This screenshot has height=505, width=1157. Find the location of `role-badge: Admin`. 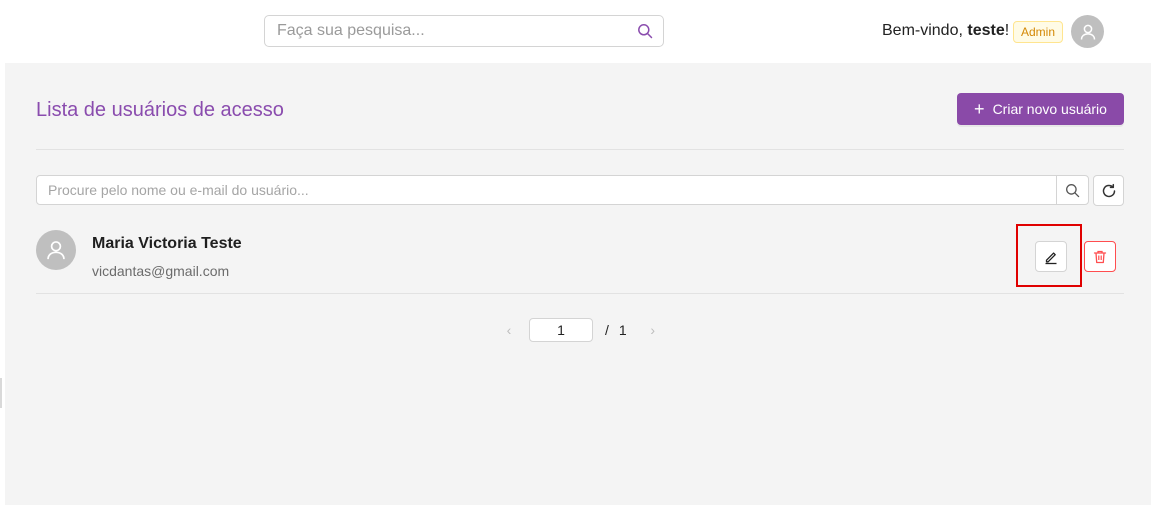

role-badge: Admin is located at coordinates (1038, 32).